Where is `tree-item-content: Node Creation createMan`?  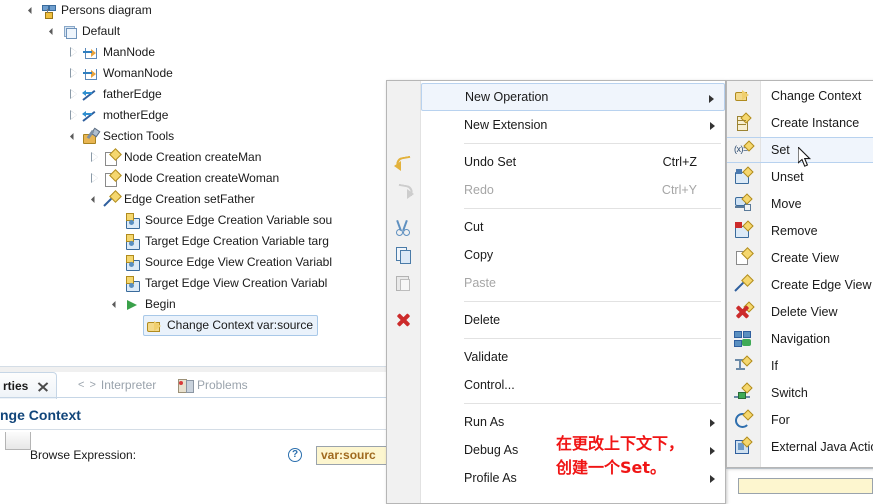
tree-item-content: Node Creation createMan is located at coordinates (182, 157).